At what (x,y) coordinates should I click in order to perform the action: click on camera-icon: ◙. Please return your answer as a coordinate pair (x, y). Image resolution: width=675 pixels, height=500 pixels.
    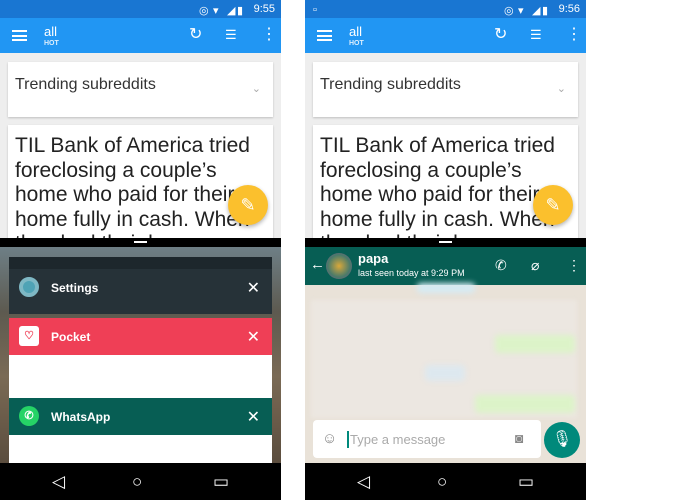
    Looking at the image, I should click on (519, 438).